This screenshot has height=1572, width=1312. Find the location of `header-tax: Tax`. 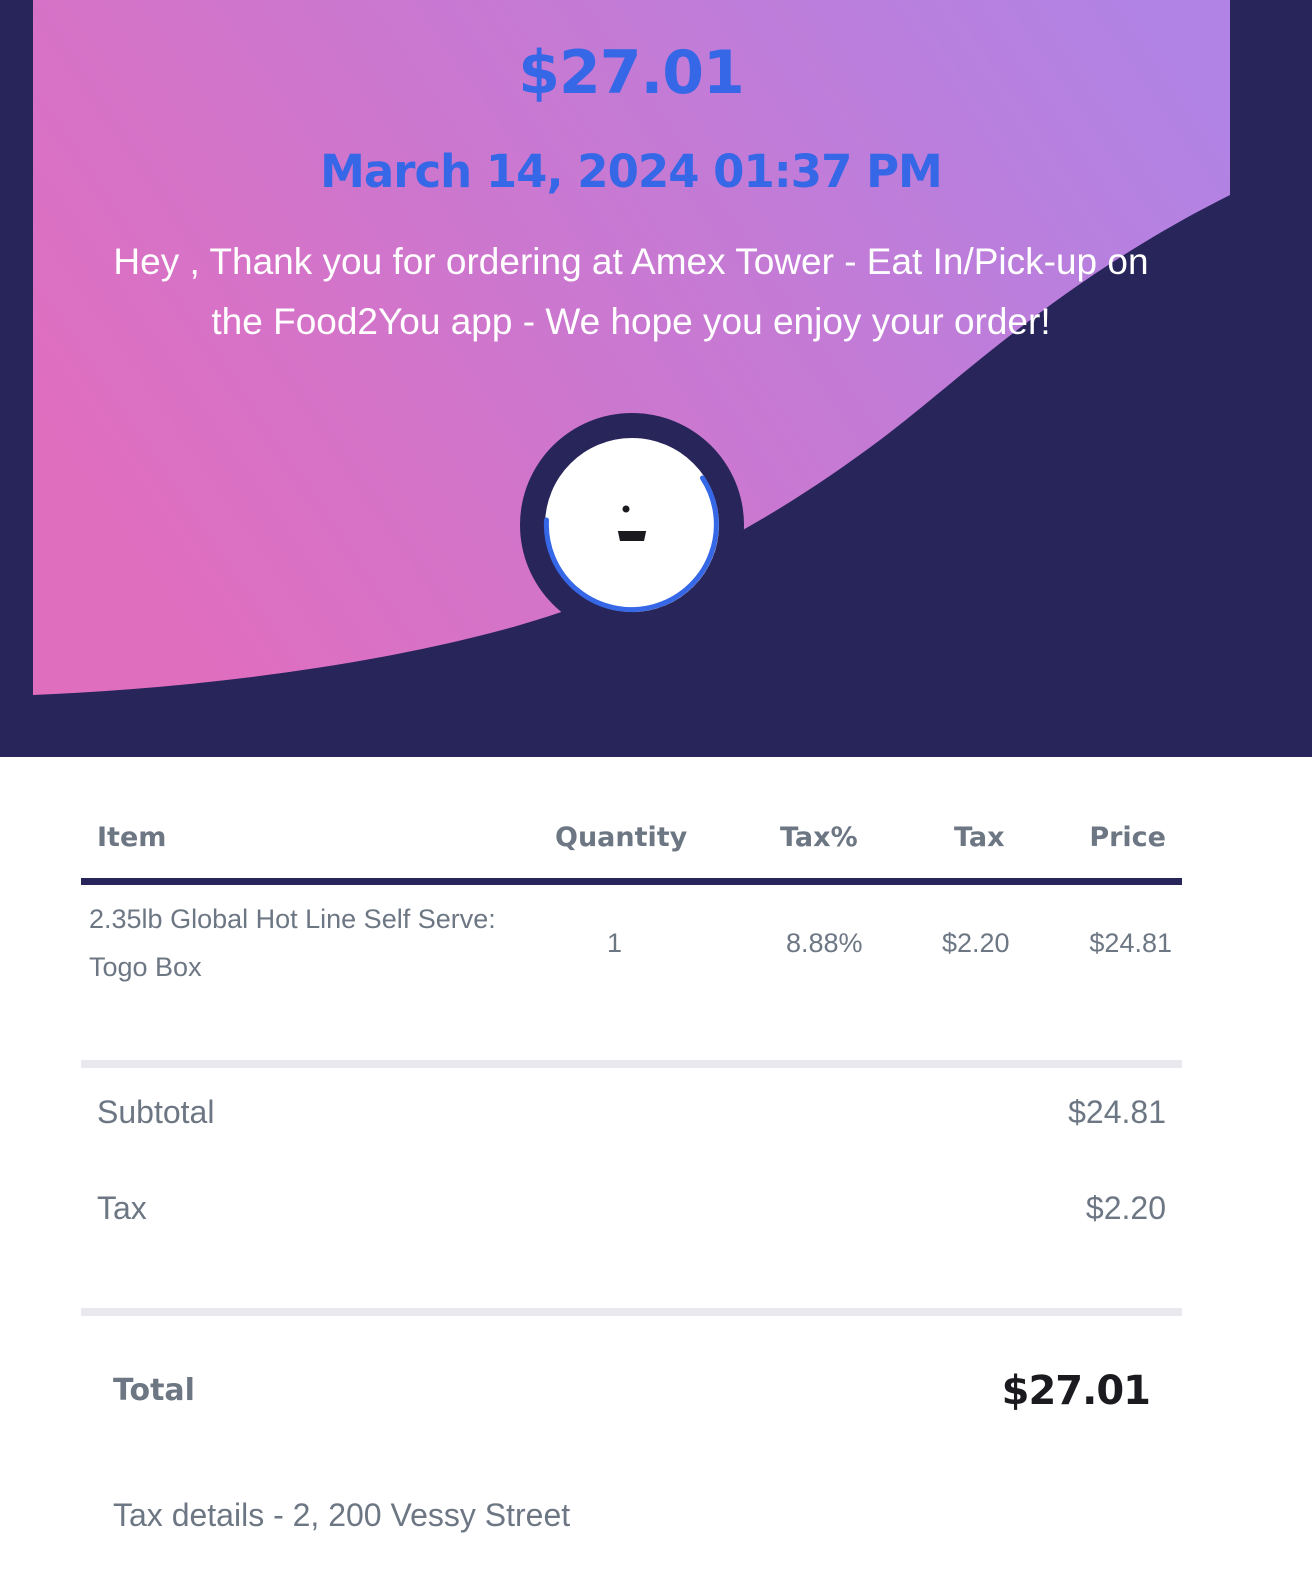

header-tax: Tax is located at coordinates (979, 837).